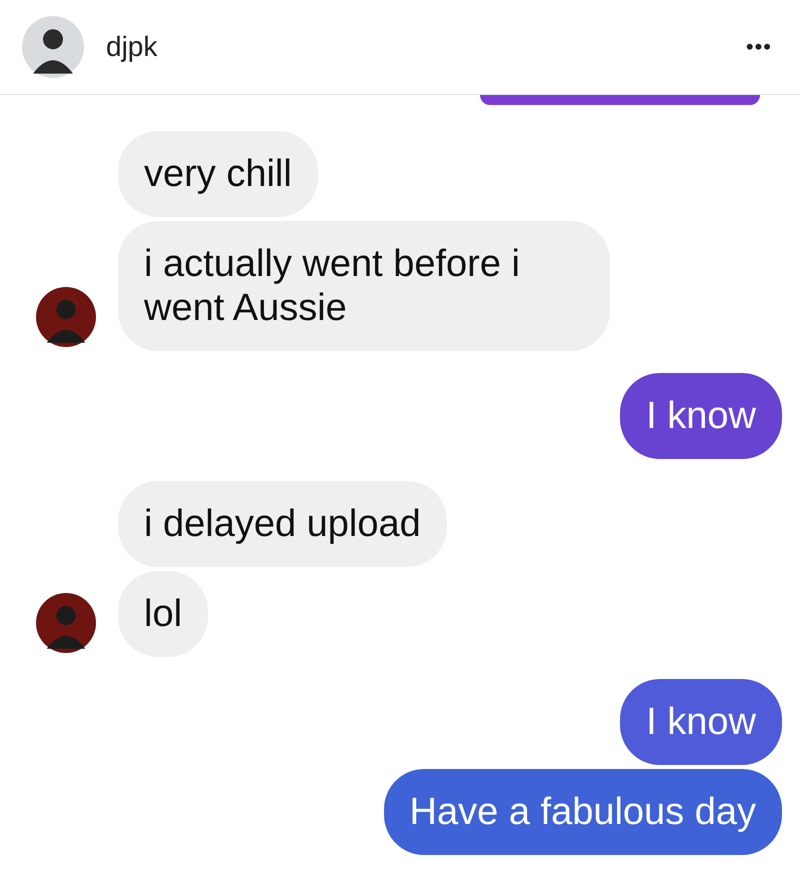  Describe the element at coordinates (282, 524) in the screenshot. I see `received-message: i delayed upload` at that location.